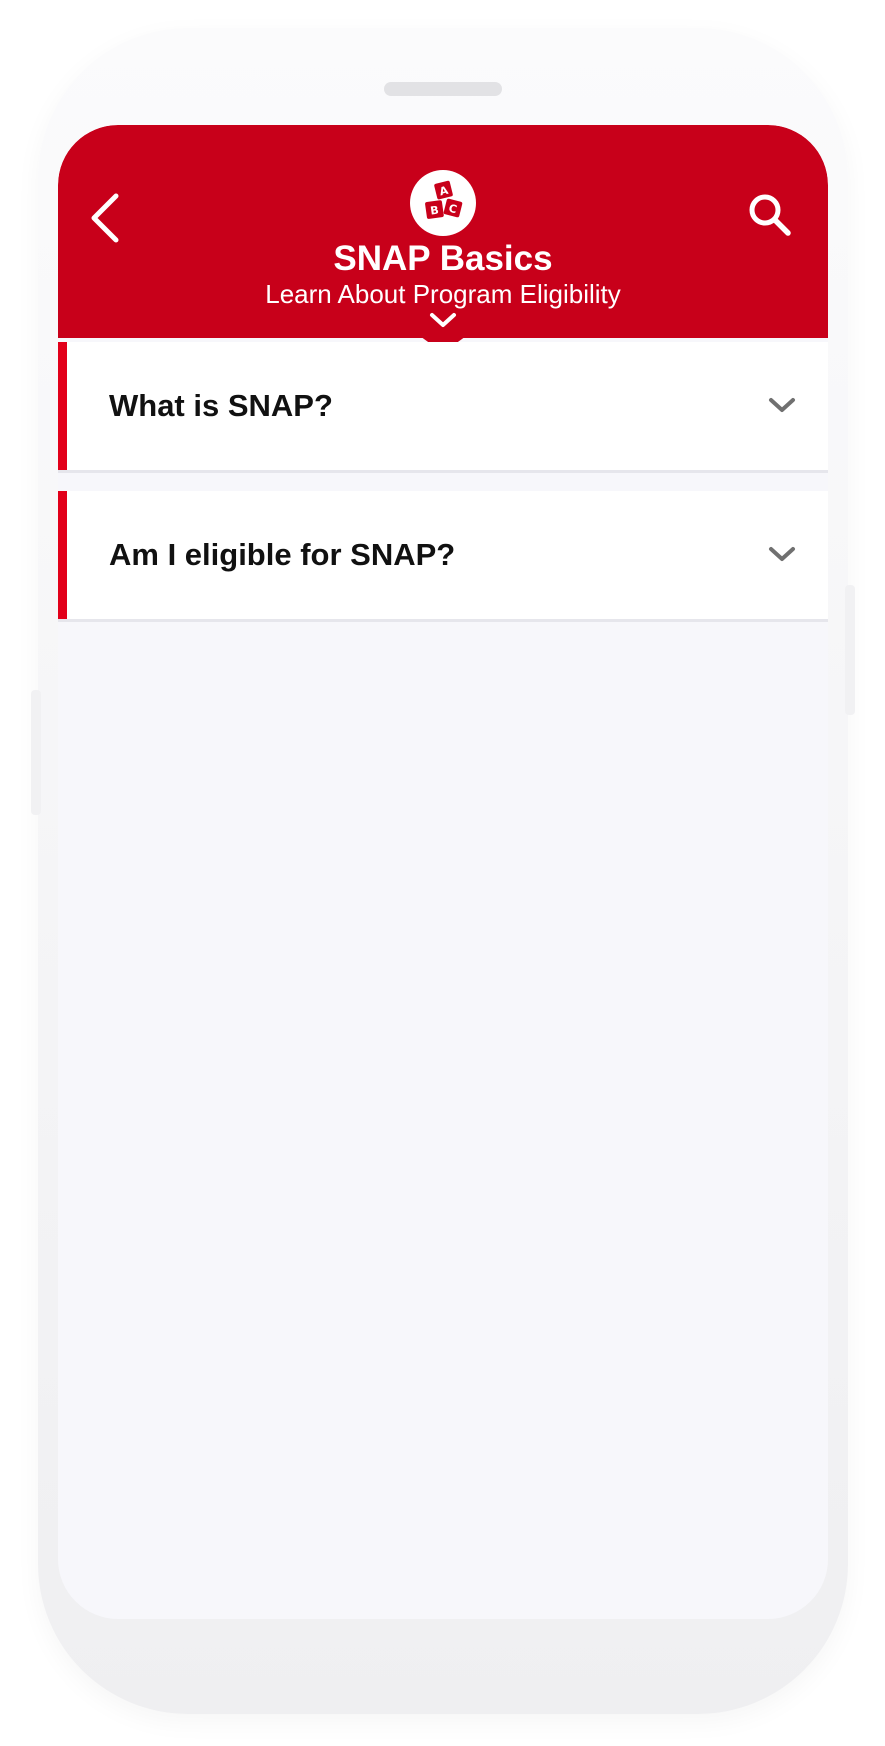 The height and width of the screenshot is (1746, 885). I want to click on search-icon, so click(770, 215).